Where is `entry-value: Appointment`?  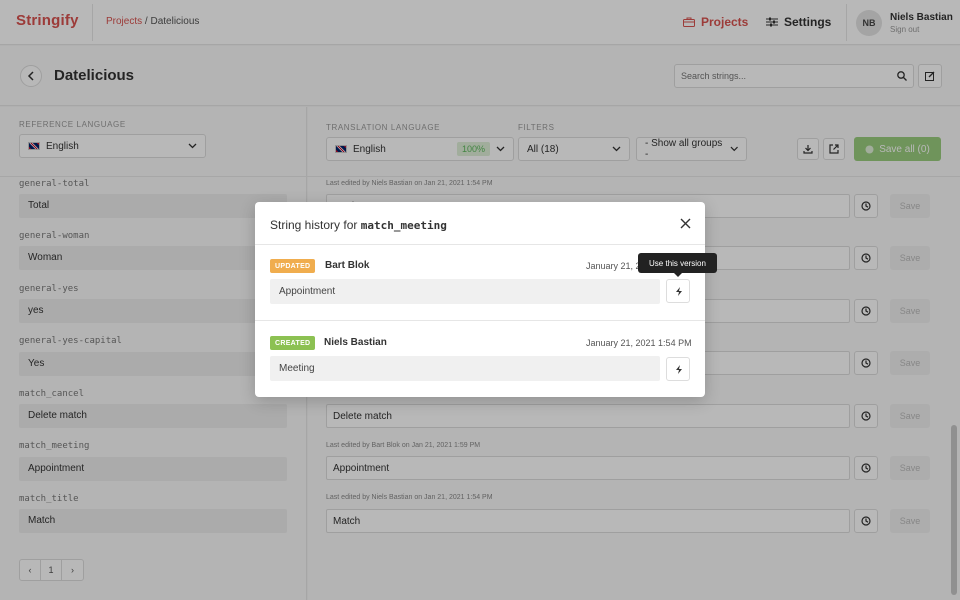
entry-value: Appointment is located at coordinates (465, 291).